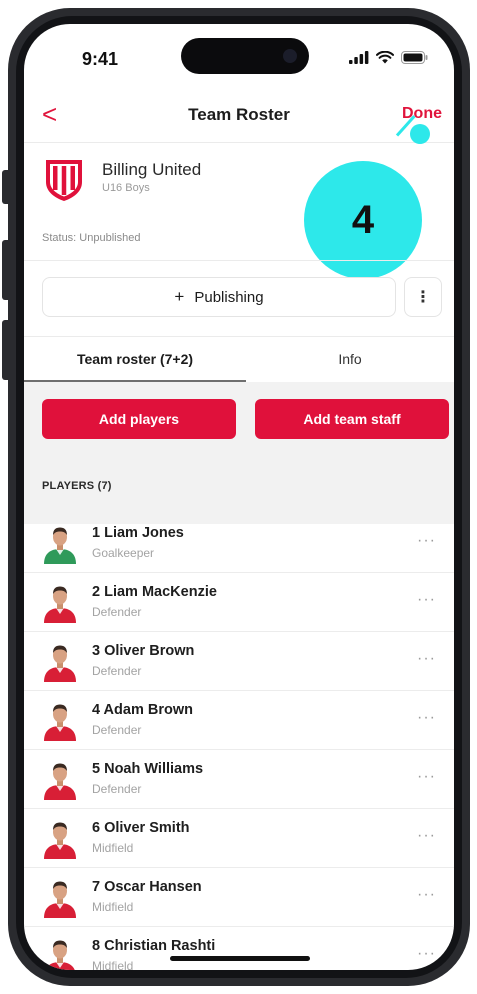 This screenshot has width=477, height=994. I want to click on status-time: 9:41, so click(100, 59).